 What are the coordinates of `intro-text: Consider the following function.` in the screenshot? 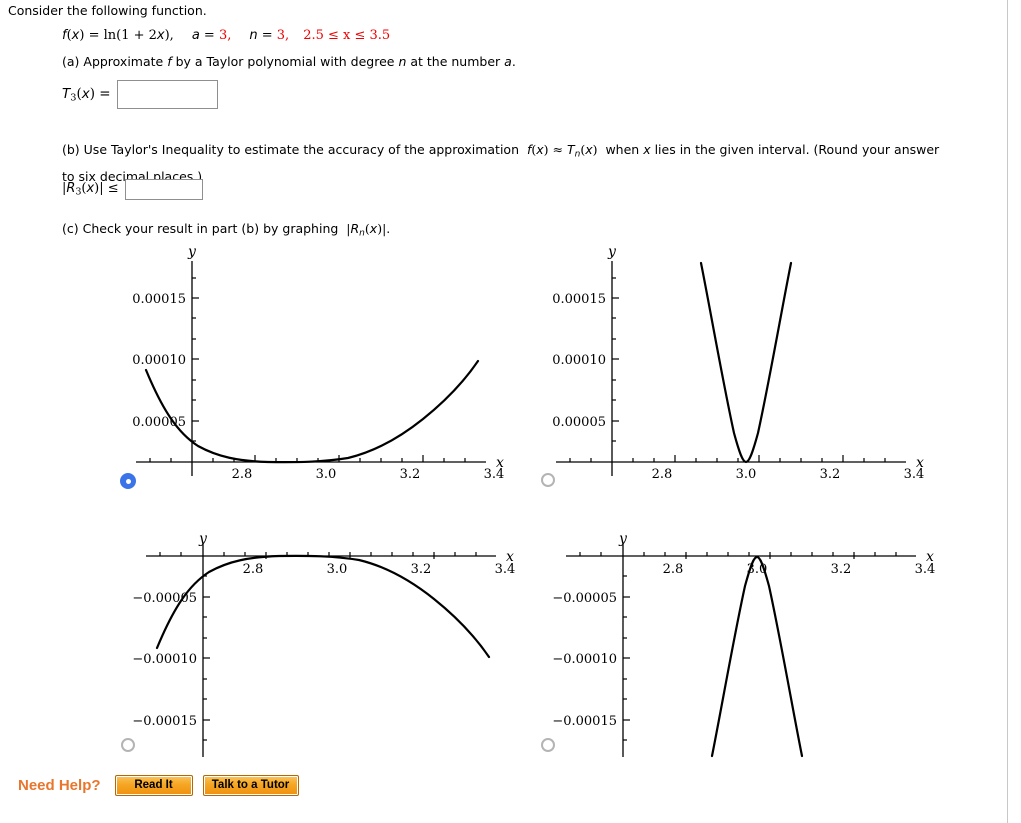 It's located at (107, 10).